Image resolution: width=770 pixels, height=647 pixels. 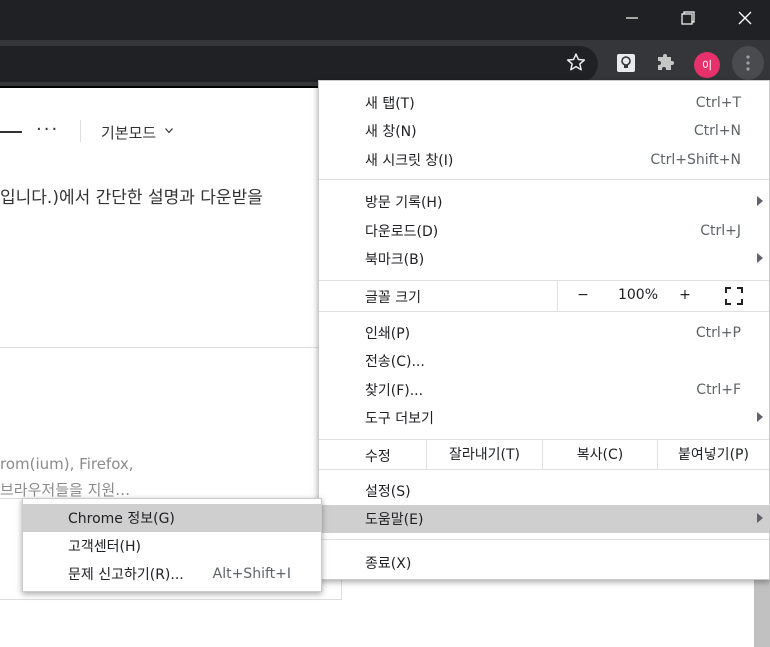 I want to click on submenu-item-report-issue: 문제 신고하기(R)... Alt+Shift+I, so click(x=172, y=574).